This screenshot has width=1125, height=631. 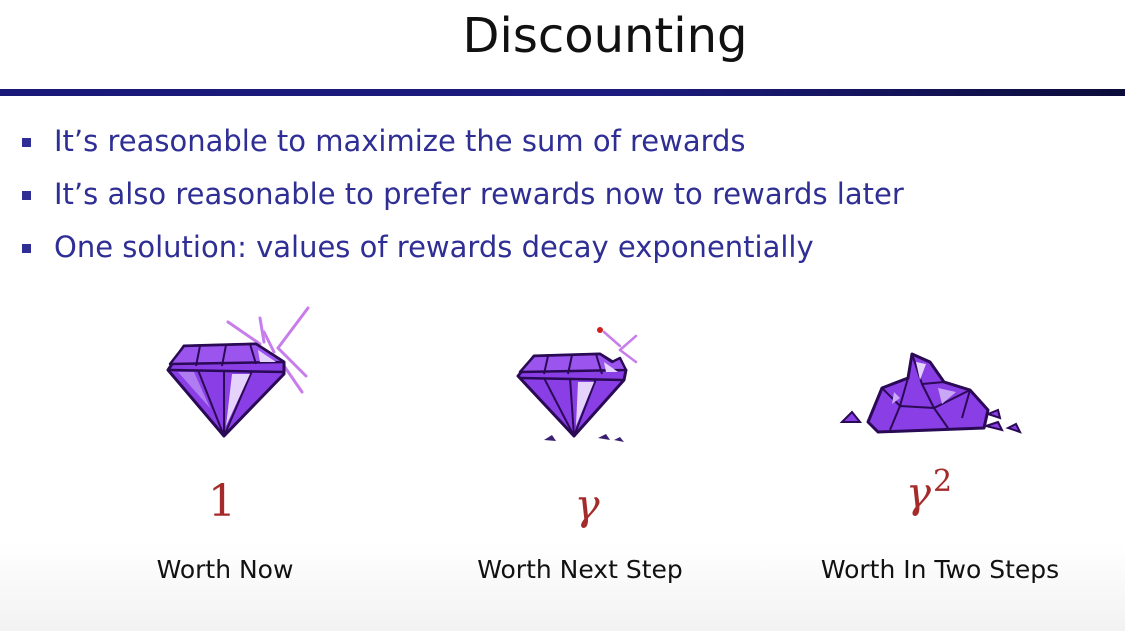 What do you see at coordinates (940, 569) in the screenshot?
I see `caption-worth-in-two-steps: Worth In Two Steps` at bounding box center [940, 569].